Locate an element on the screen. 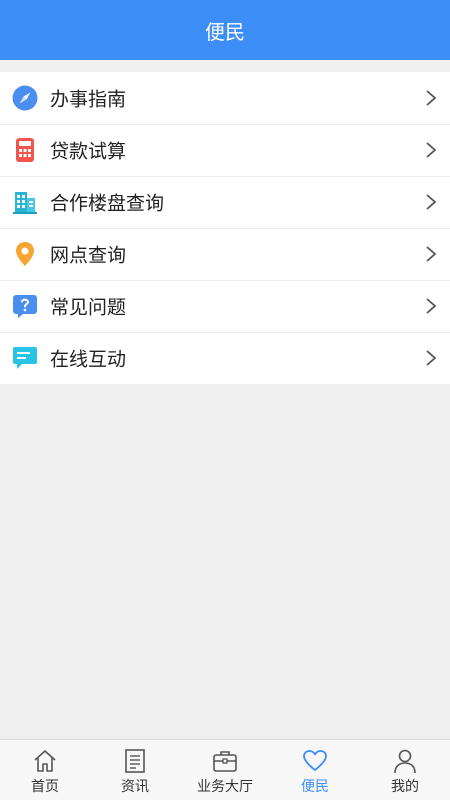  tab-home: 首页 is located at coordinates (45, 770).